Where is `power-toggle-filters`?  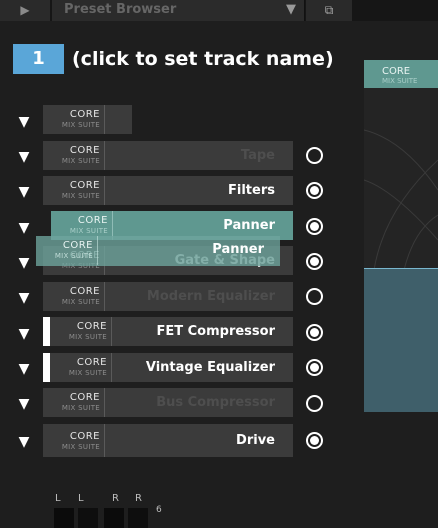 power-toggle-filters is located at coordinates (314, 190).